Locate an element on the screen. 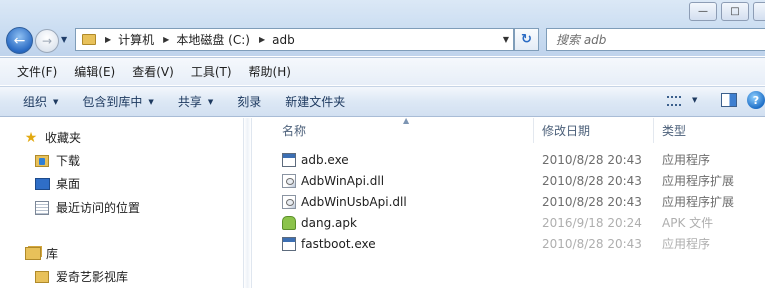  share-button: 共享 ▼ is located at coordinates (195, 101).